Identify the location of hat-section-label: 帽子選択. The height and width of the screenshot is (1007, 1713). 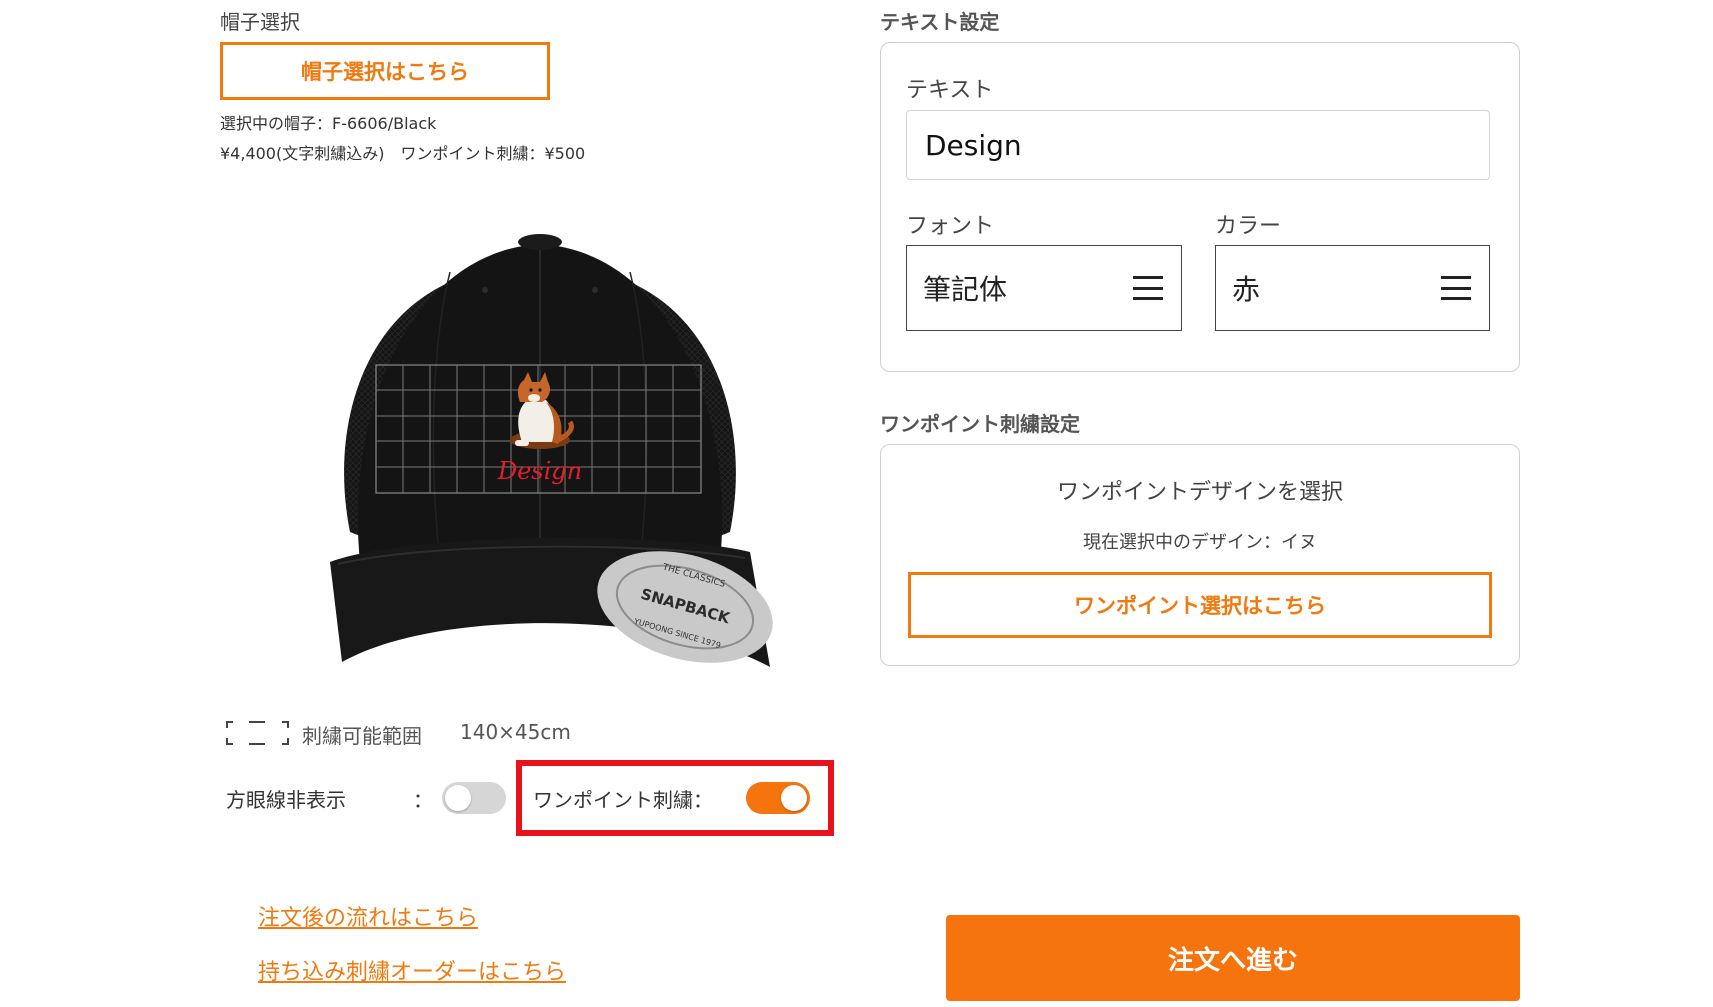
(260, 22).